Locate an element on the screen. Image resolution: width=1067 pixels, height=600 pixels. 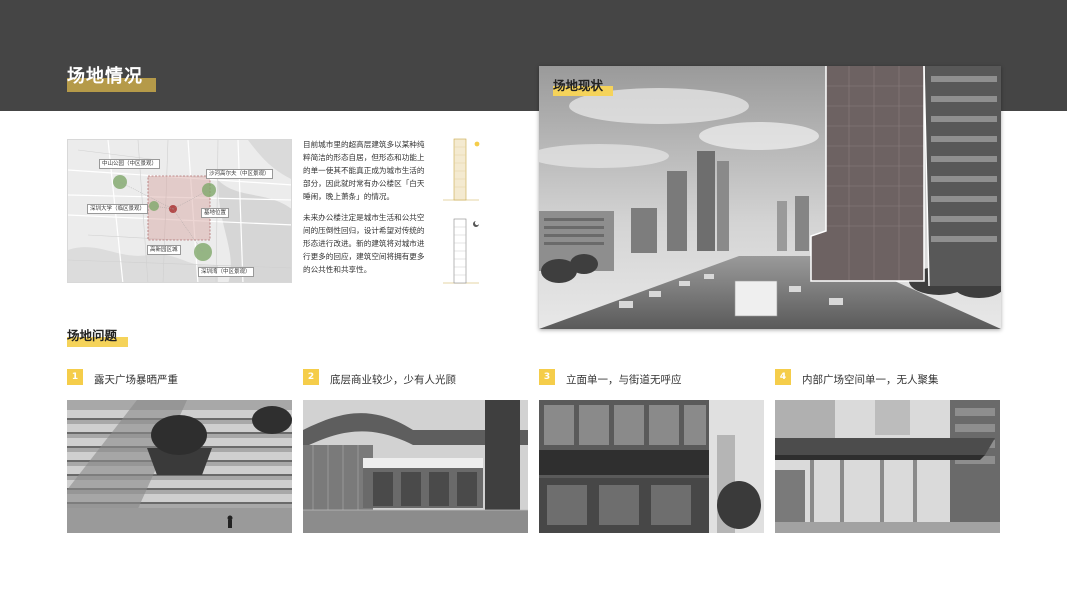
plaza-graphic is located at coordinates (179, 466).